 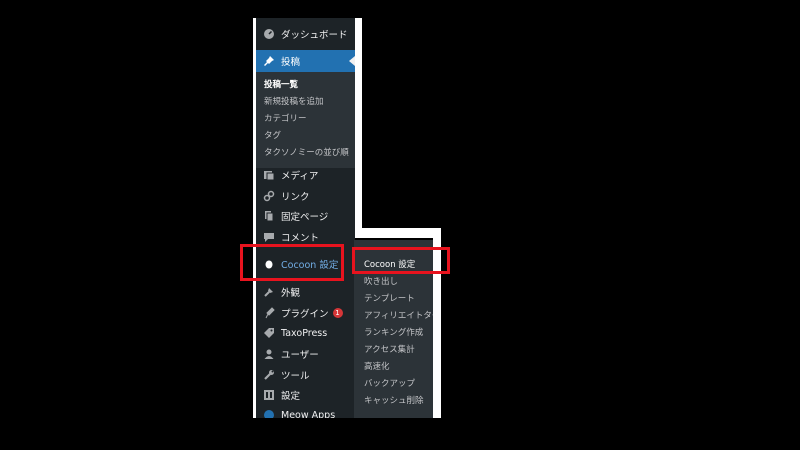 I want to click on user-icon, so click(x=269, y=354).